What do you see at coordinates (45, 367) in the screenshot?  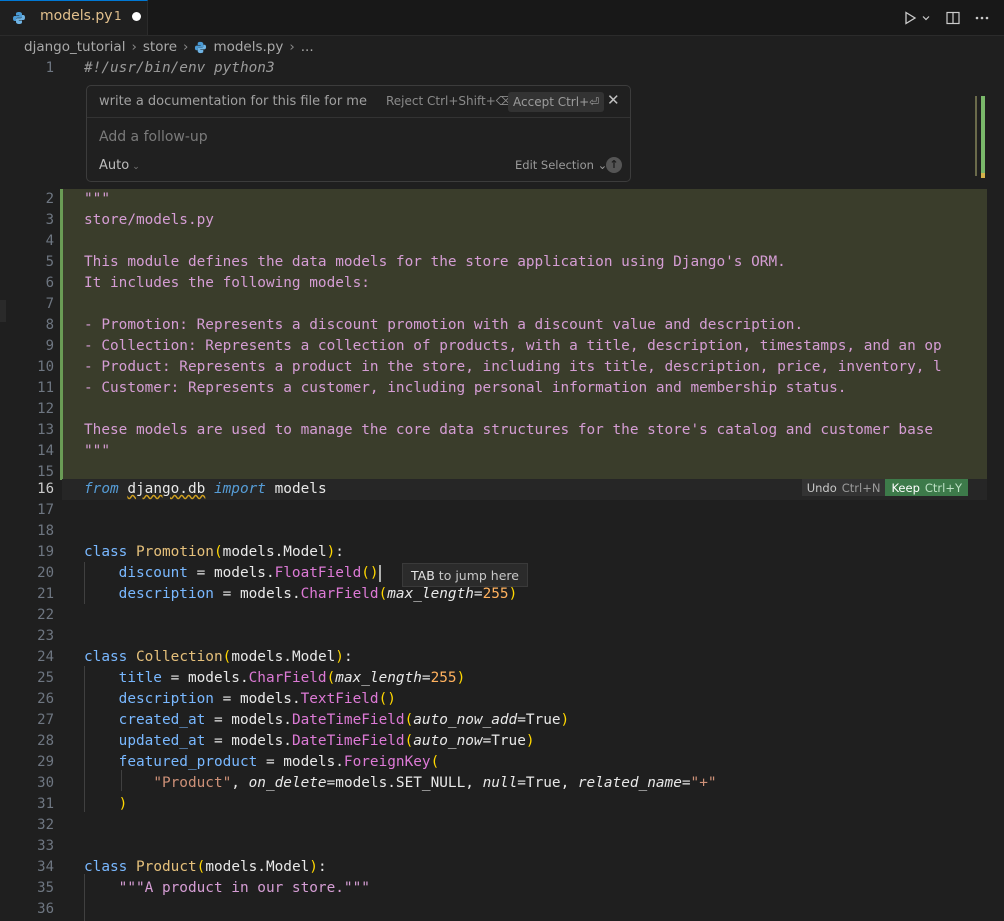 I see `line-number: 10` at bounding box center [45, 367].